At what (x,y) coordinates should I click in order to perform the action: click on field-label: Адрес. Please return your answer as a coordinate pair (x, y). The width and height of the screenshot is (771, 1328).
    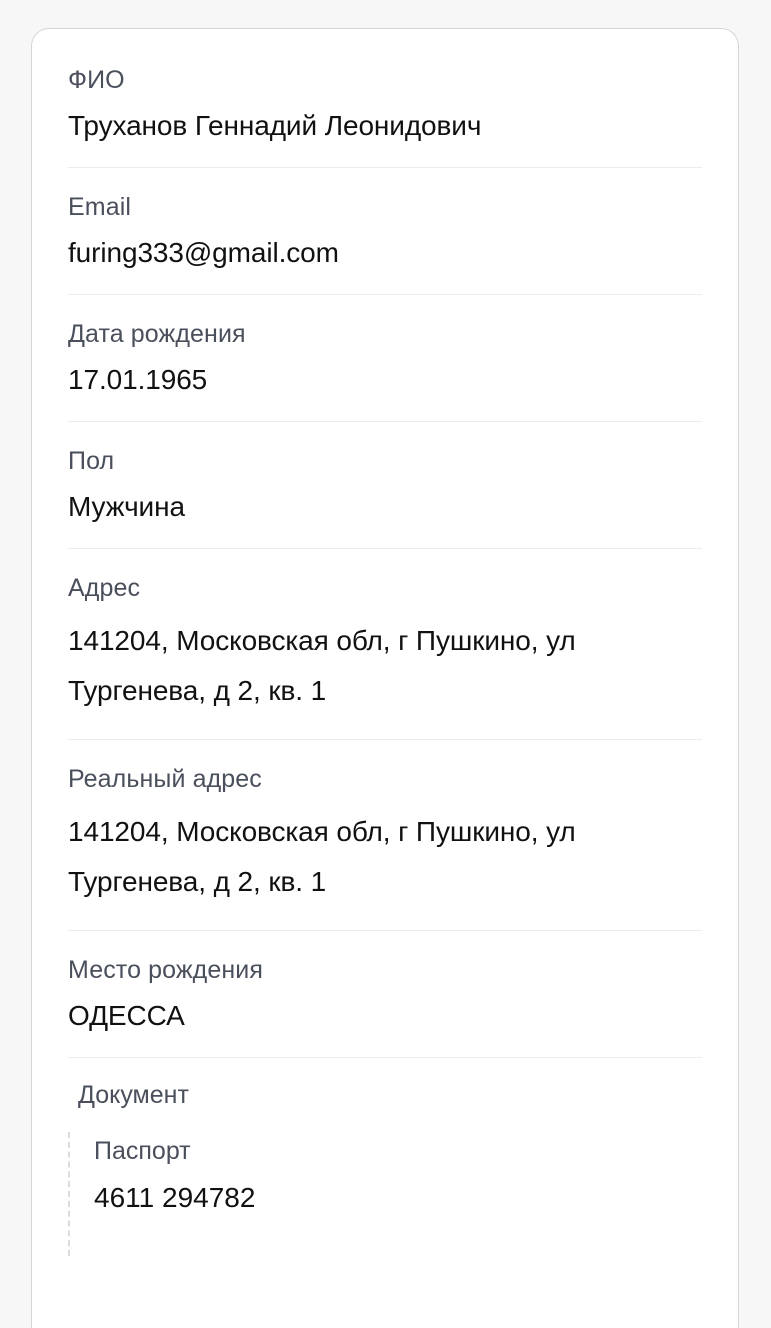
    Looking at the image, I should click on (104, 588).